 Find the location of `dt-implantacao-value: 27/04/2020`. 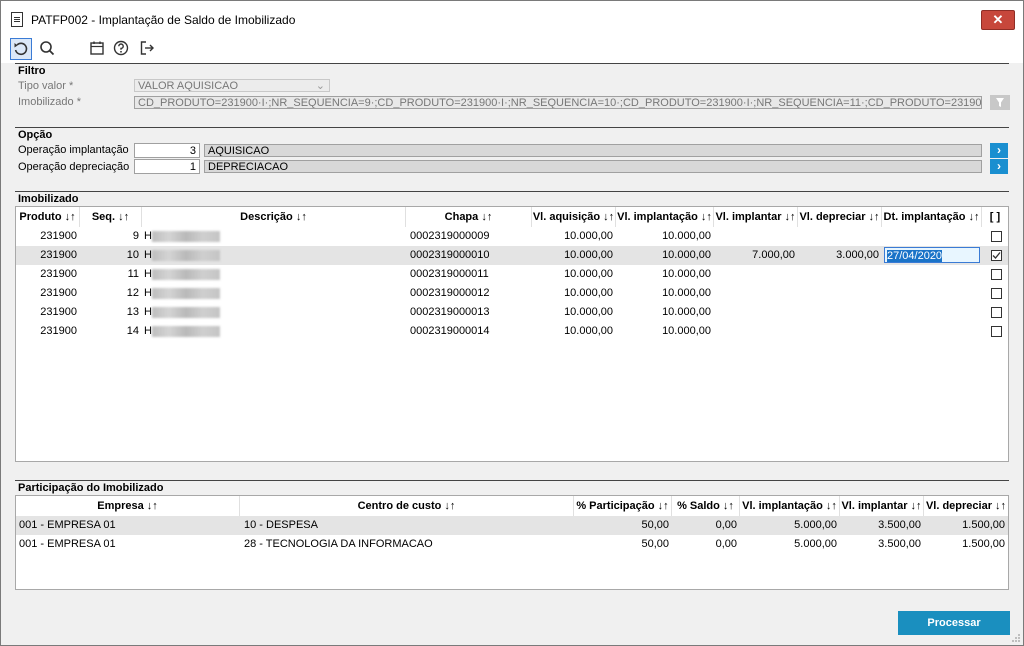

dt-implantacao-value: 27/04/2020 is located at coordinates (915, 256).